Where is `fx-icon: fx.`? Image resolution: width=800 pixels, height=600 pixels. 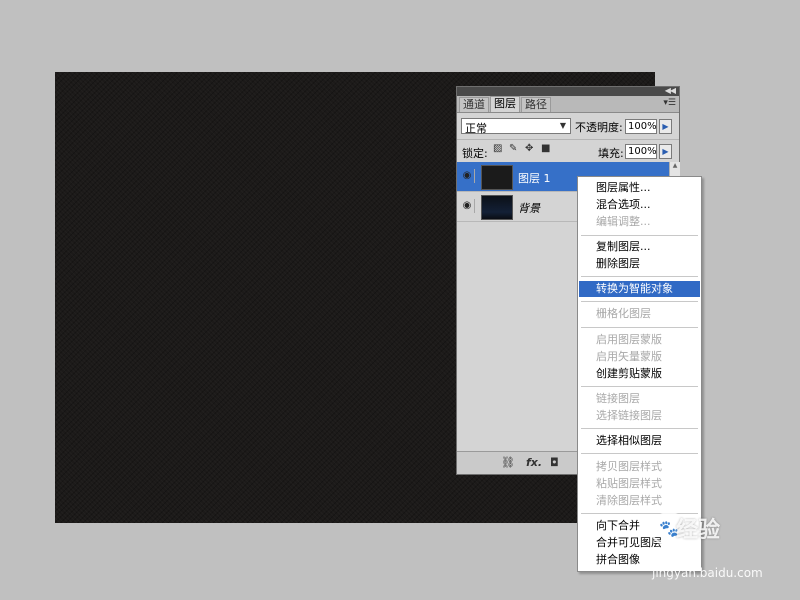 fx-icon: fx. is located at coordinates (534, 462).